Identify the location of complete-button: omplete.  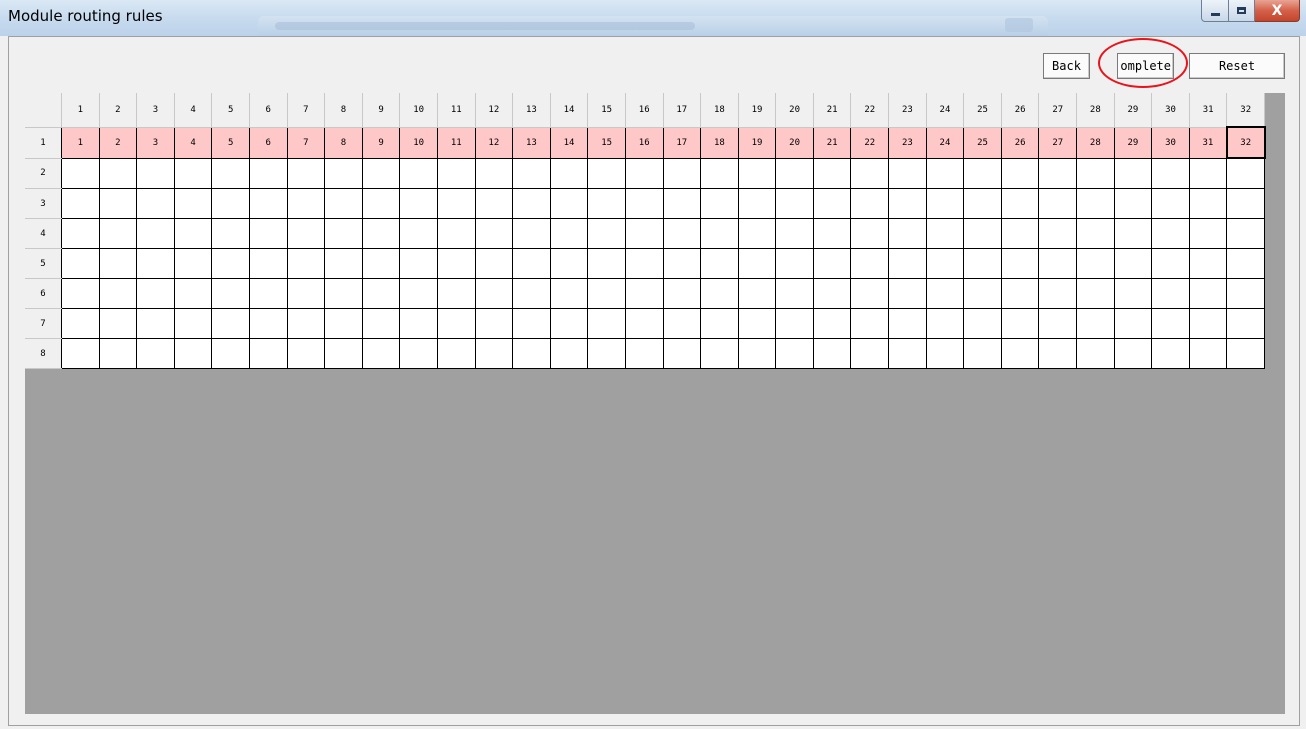
(1145, 66).